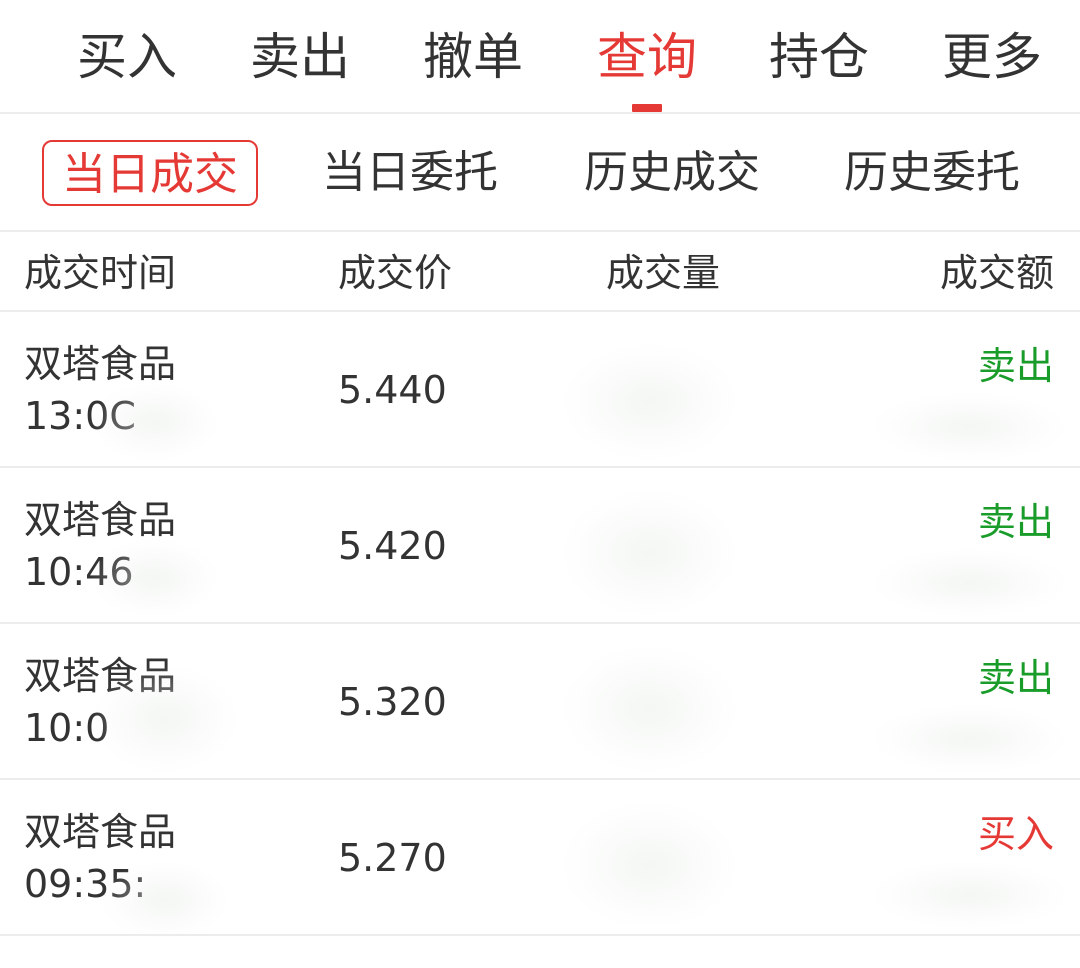 This screenshot has height=968, width=1080. I want to click on query-sub-tabs: 当日成交 当日委托 历史成交 历史委托, so click(540, 174).